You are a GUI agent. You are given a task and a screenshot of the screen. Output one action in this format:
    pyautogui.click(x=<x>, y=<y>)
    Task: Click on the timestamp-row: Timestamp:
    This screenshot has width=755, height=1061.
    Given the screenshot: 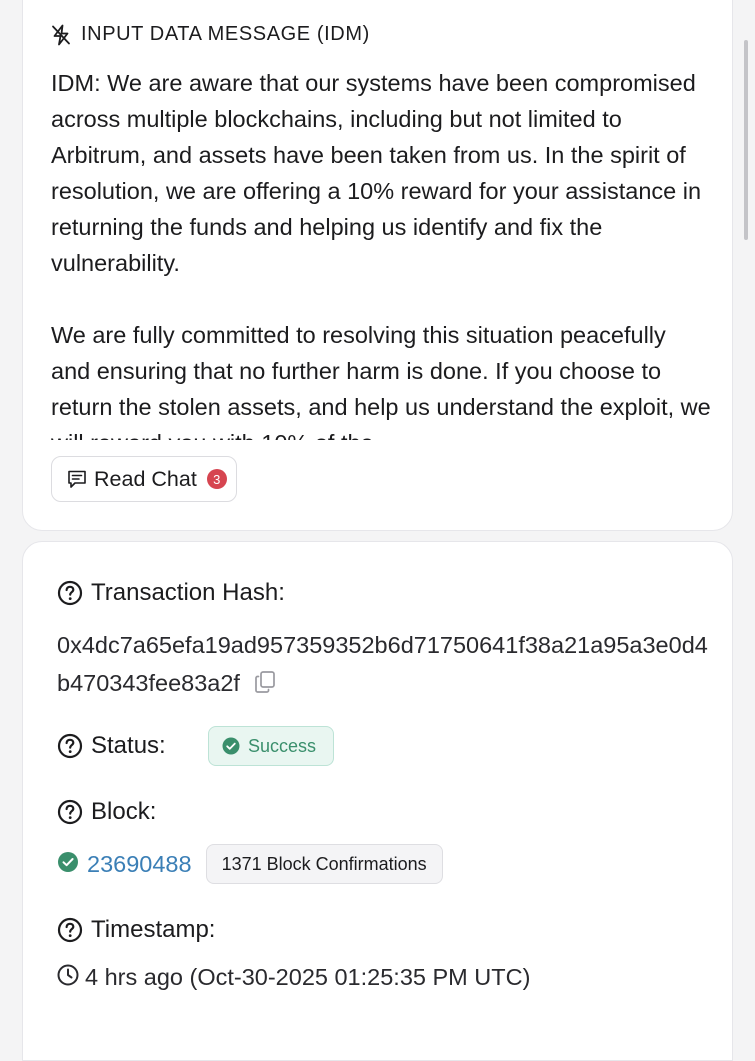 What is the action you would take?
    pyautogui.click(x=136, y=930)
    